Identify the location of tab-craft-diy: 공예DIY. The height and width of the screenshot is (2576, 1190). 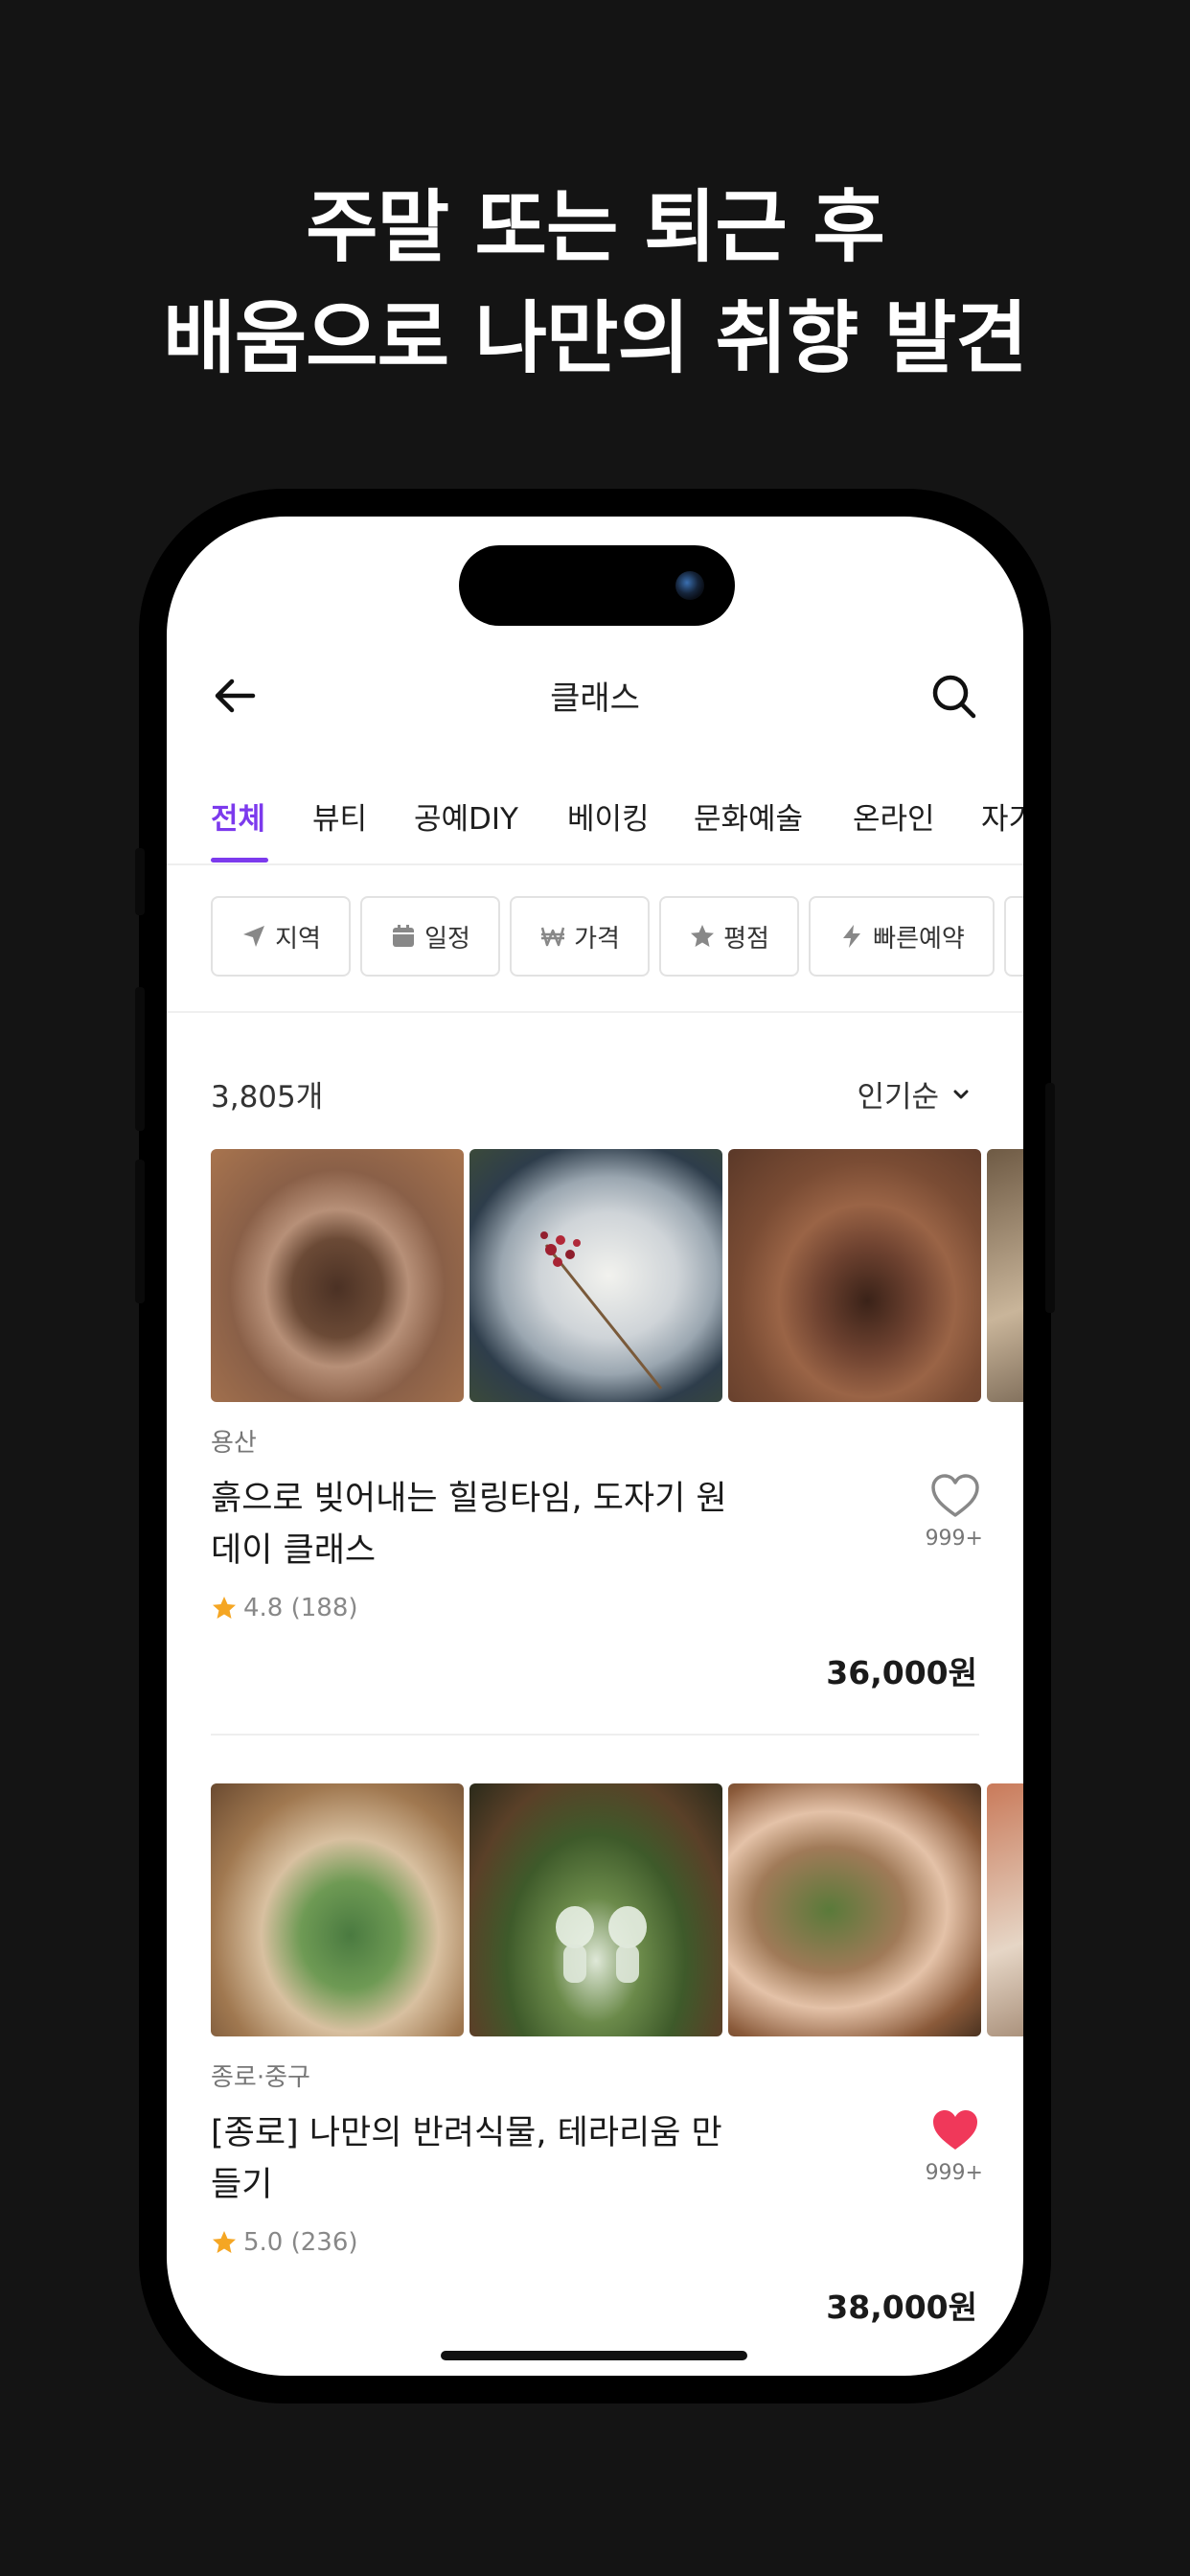
(466, 816).